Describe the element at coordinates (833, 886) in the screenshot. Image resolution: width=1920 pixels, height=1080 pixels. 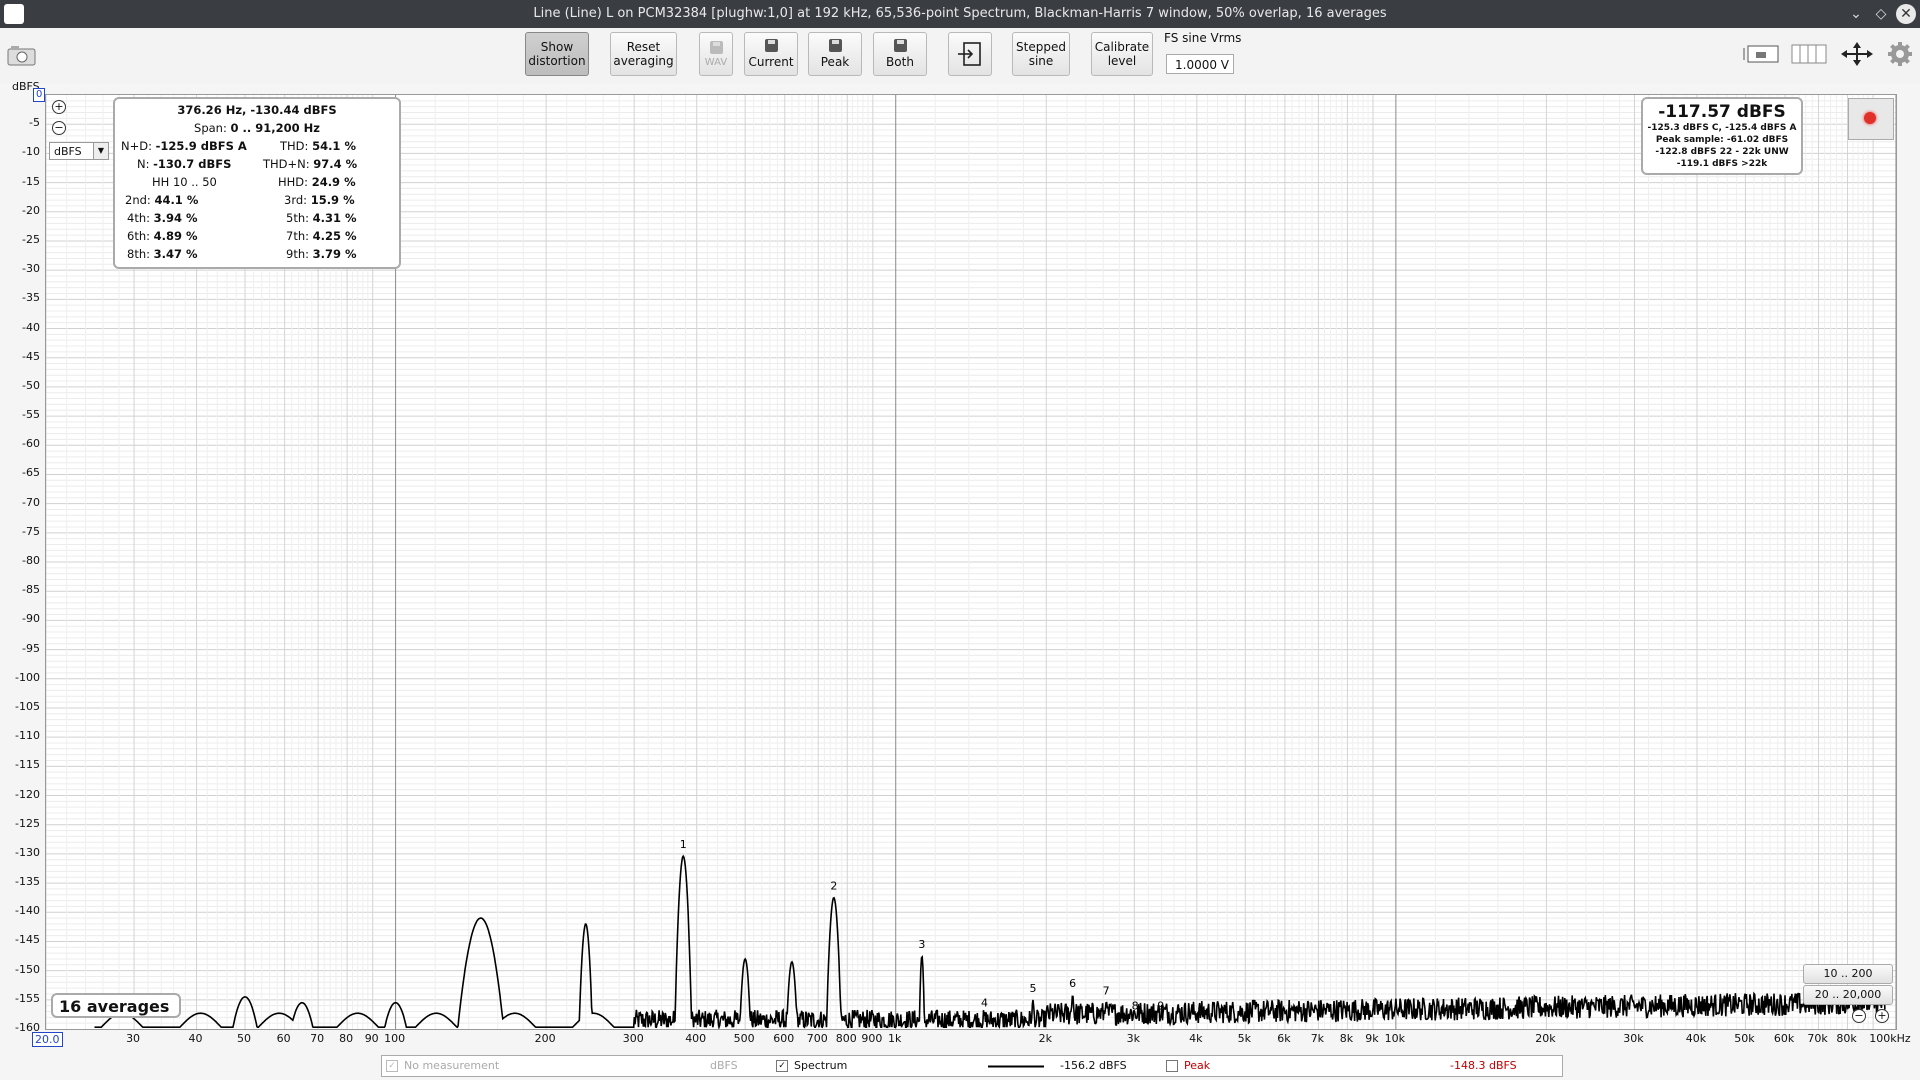
I see `harmonic-marker-2: 2` at that location.